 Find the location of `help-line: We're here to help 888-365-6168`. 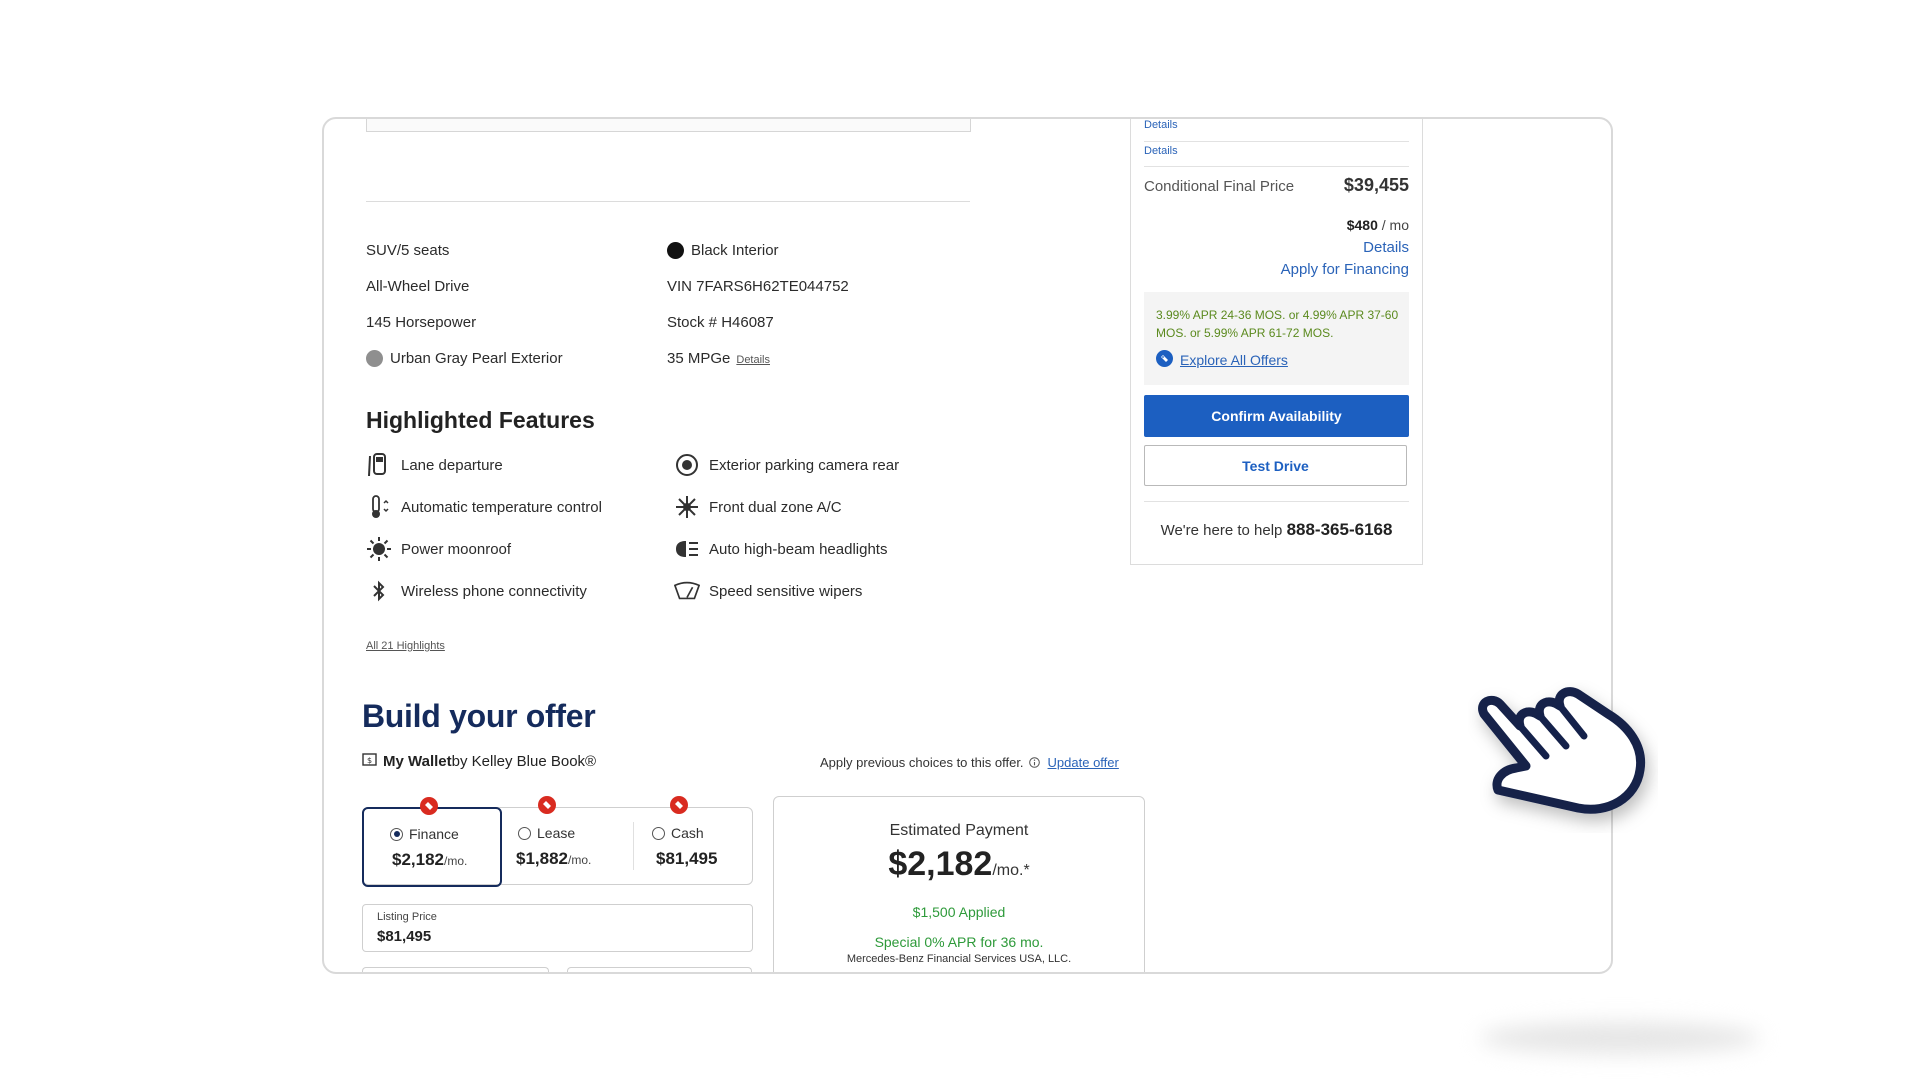

help-line: We're here to help 888-365-6168 is located at coordinates (1276, 530).